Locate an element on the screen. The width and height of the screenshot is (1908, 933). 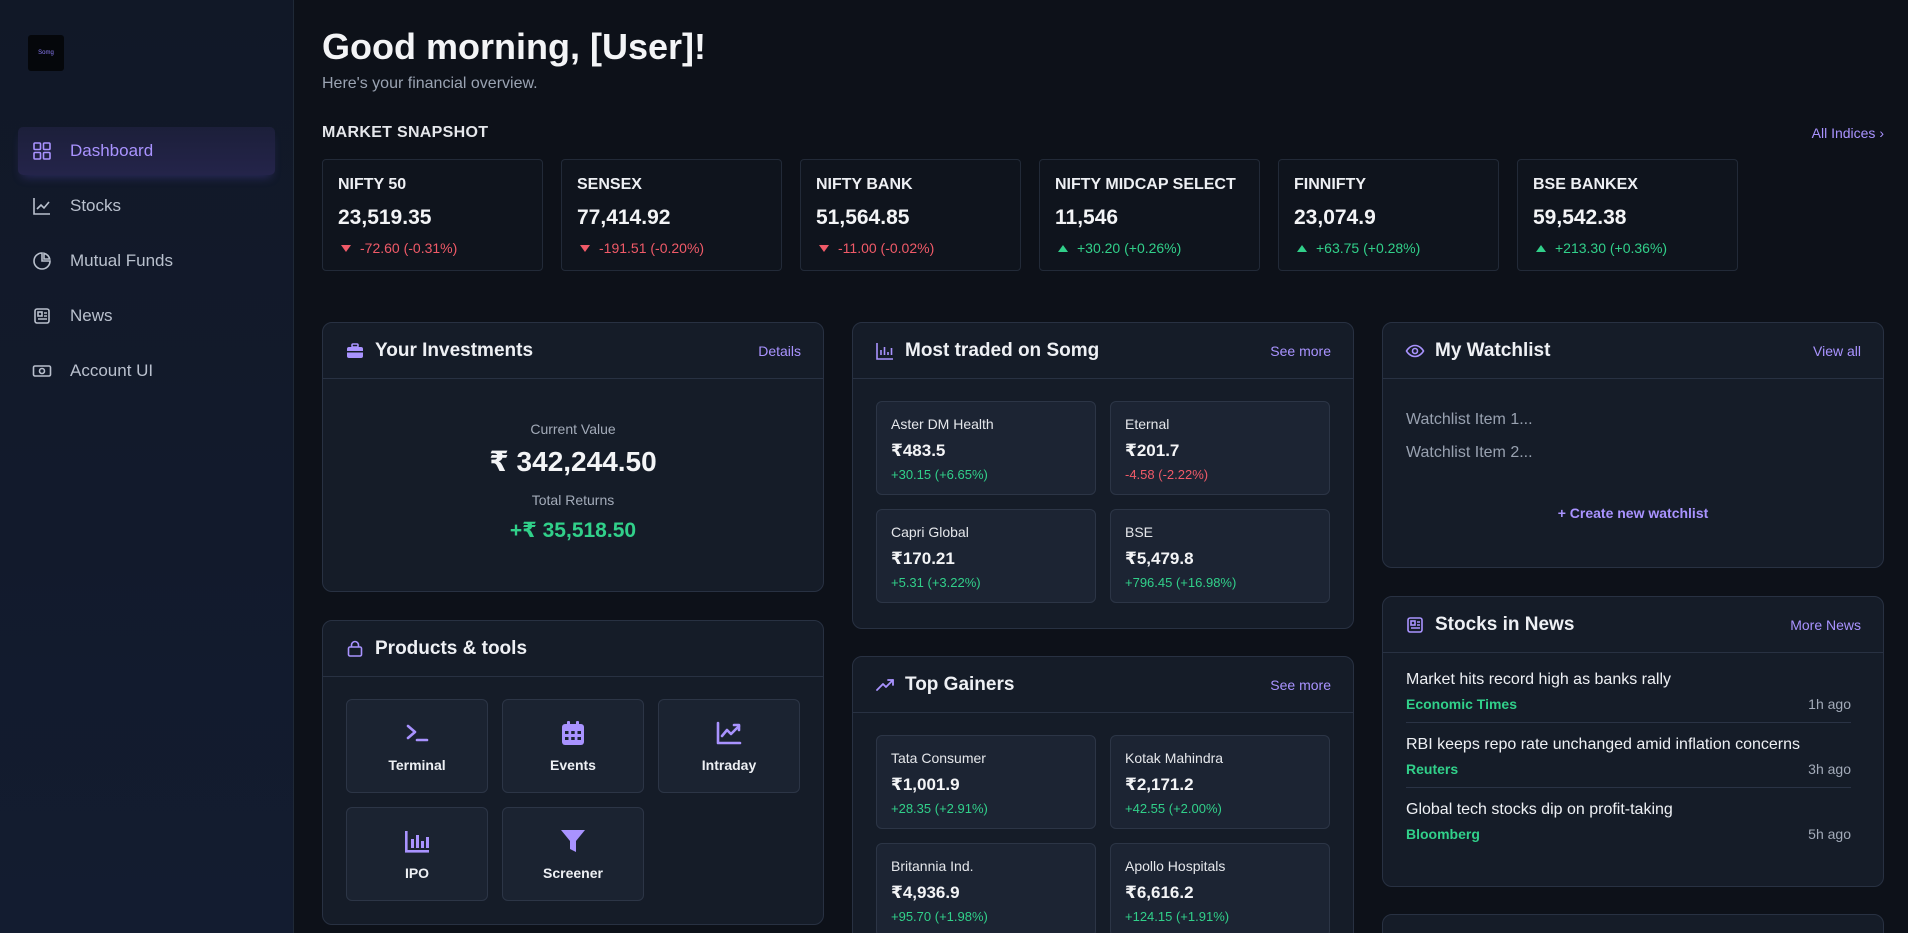
top-gainers-see-more: See more is located at coordinates (1300, 685).